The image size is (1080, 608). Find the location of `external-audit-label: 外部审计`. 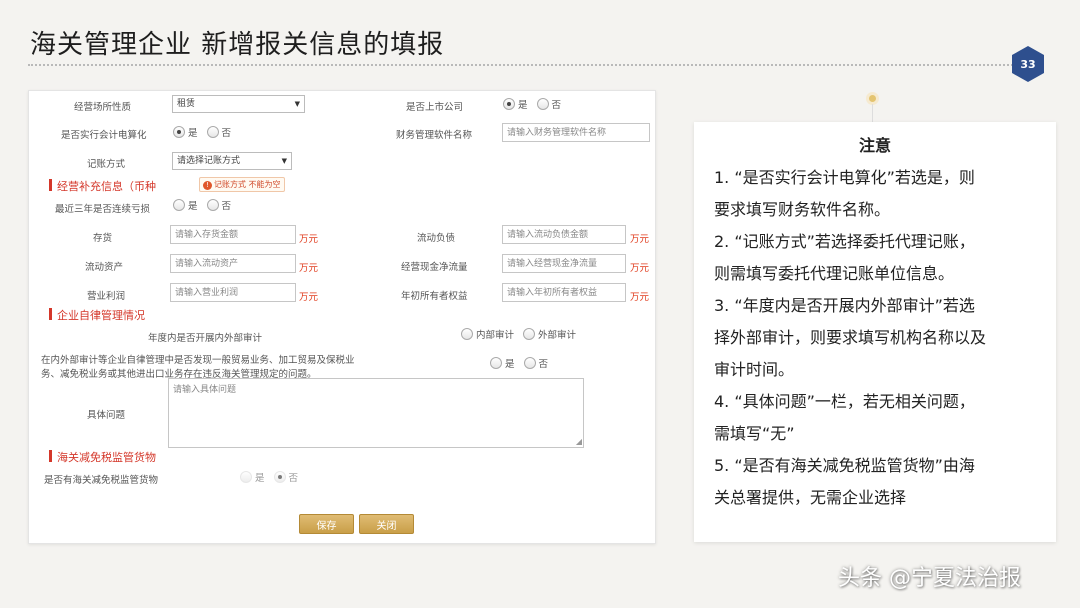

external-audit-label: 外部审计 is located at coordinates (557, 335).